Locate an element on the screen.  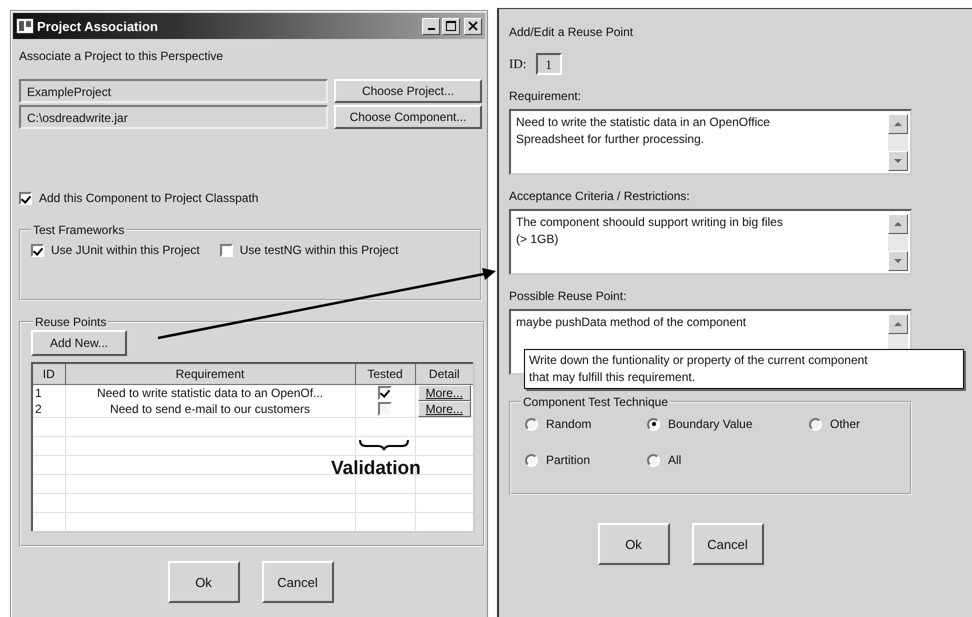
tooltip: Write down the funtionality or property of the current component that may fulfill this requirement. is located at coordinates (744, 369).